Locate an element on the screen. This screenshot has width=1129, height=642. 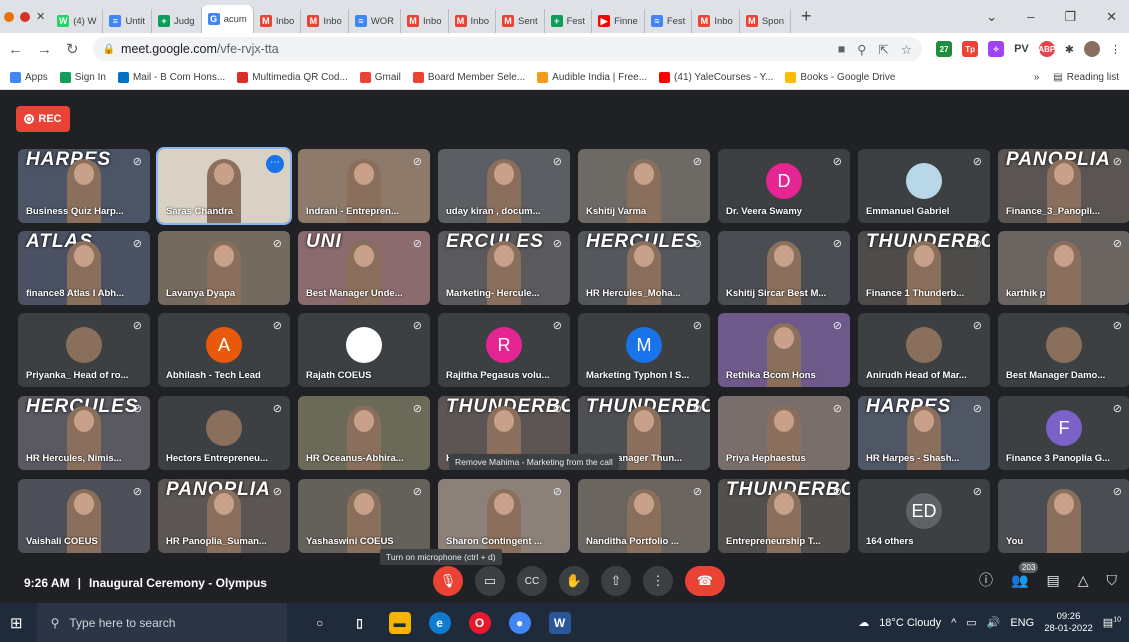
task-view-icon: ▯ is located at coordinates (360, 623).